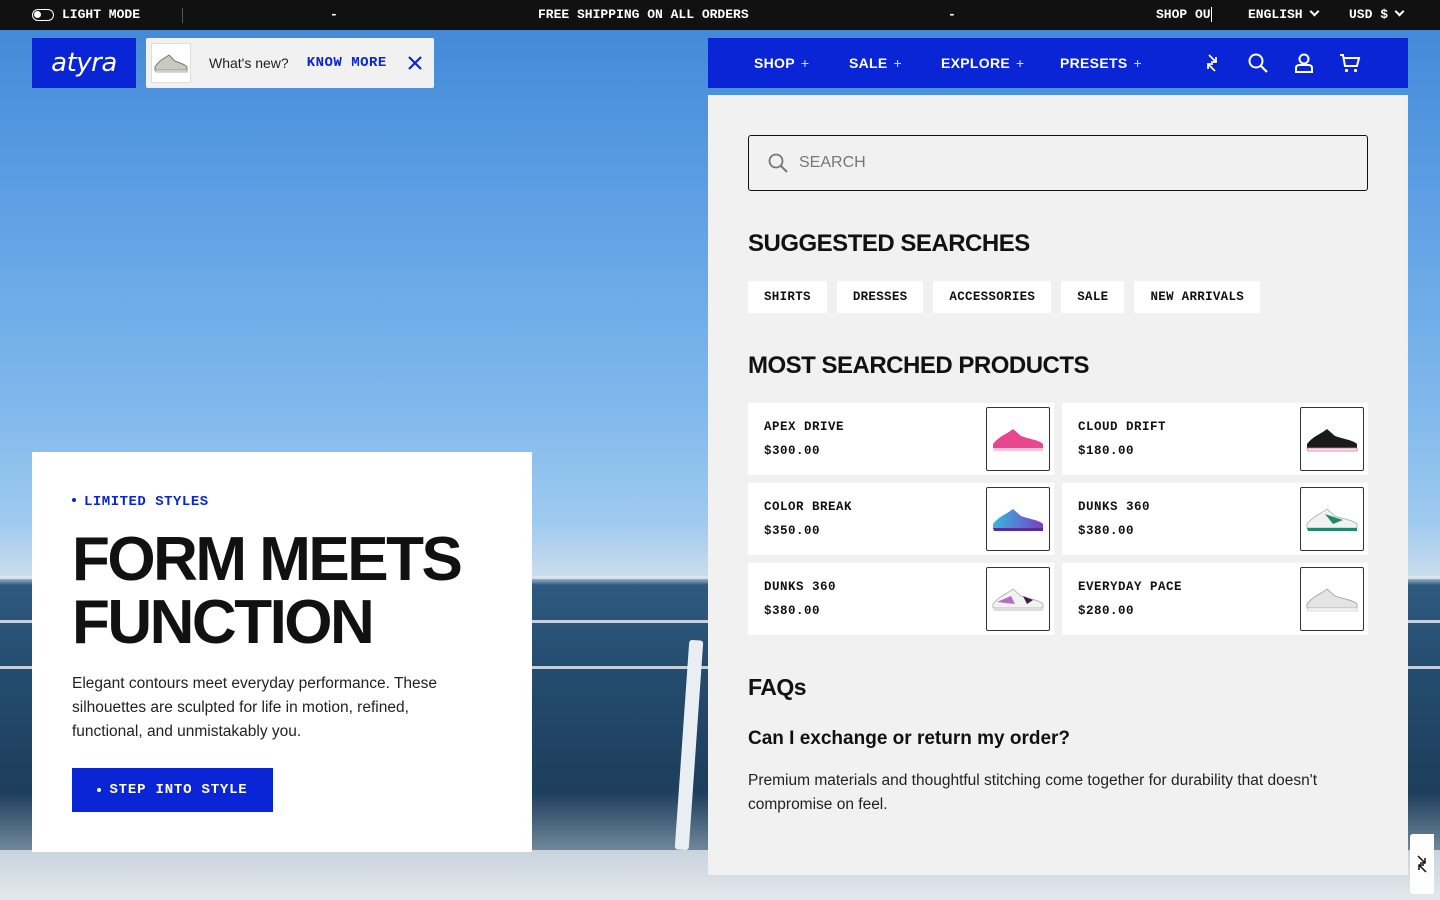 The width and height of the screenshot is (1440, 900). What do you see at coordinates (267, 559) in the screenshot?
I see `hero-title-line: FORM MEETS` at bounding box center [267, 559].